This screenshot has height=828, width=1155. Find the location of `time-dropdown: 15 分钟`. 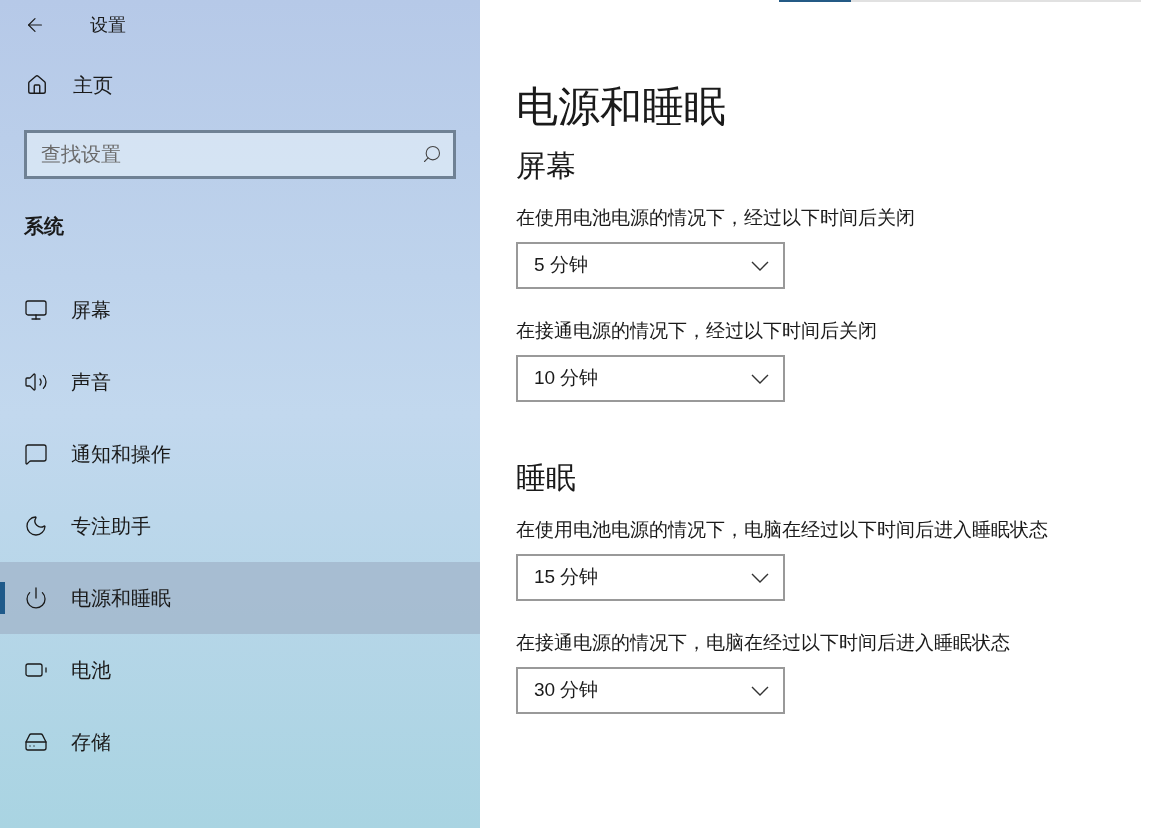

time-dropdown: 15 分钟 is located at coordinates (650, 577).